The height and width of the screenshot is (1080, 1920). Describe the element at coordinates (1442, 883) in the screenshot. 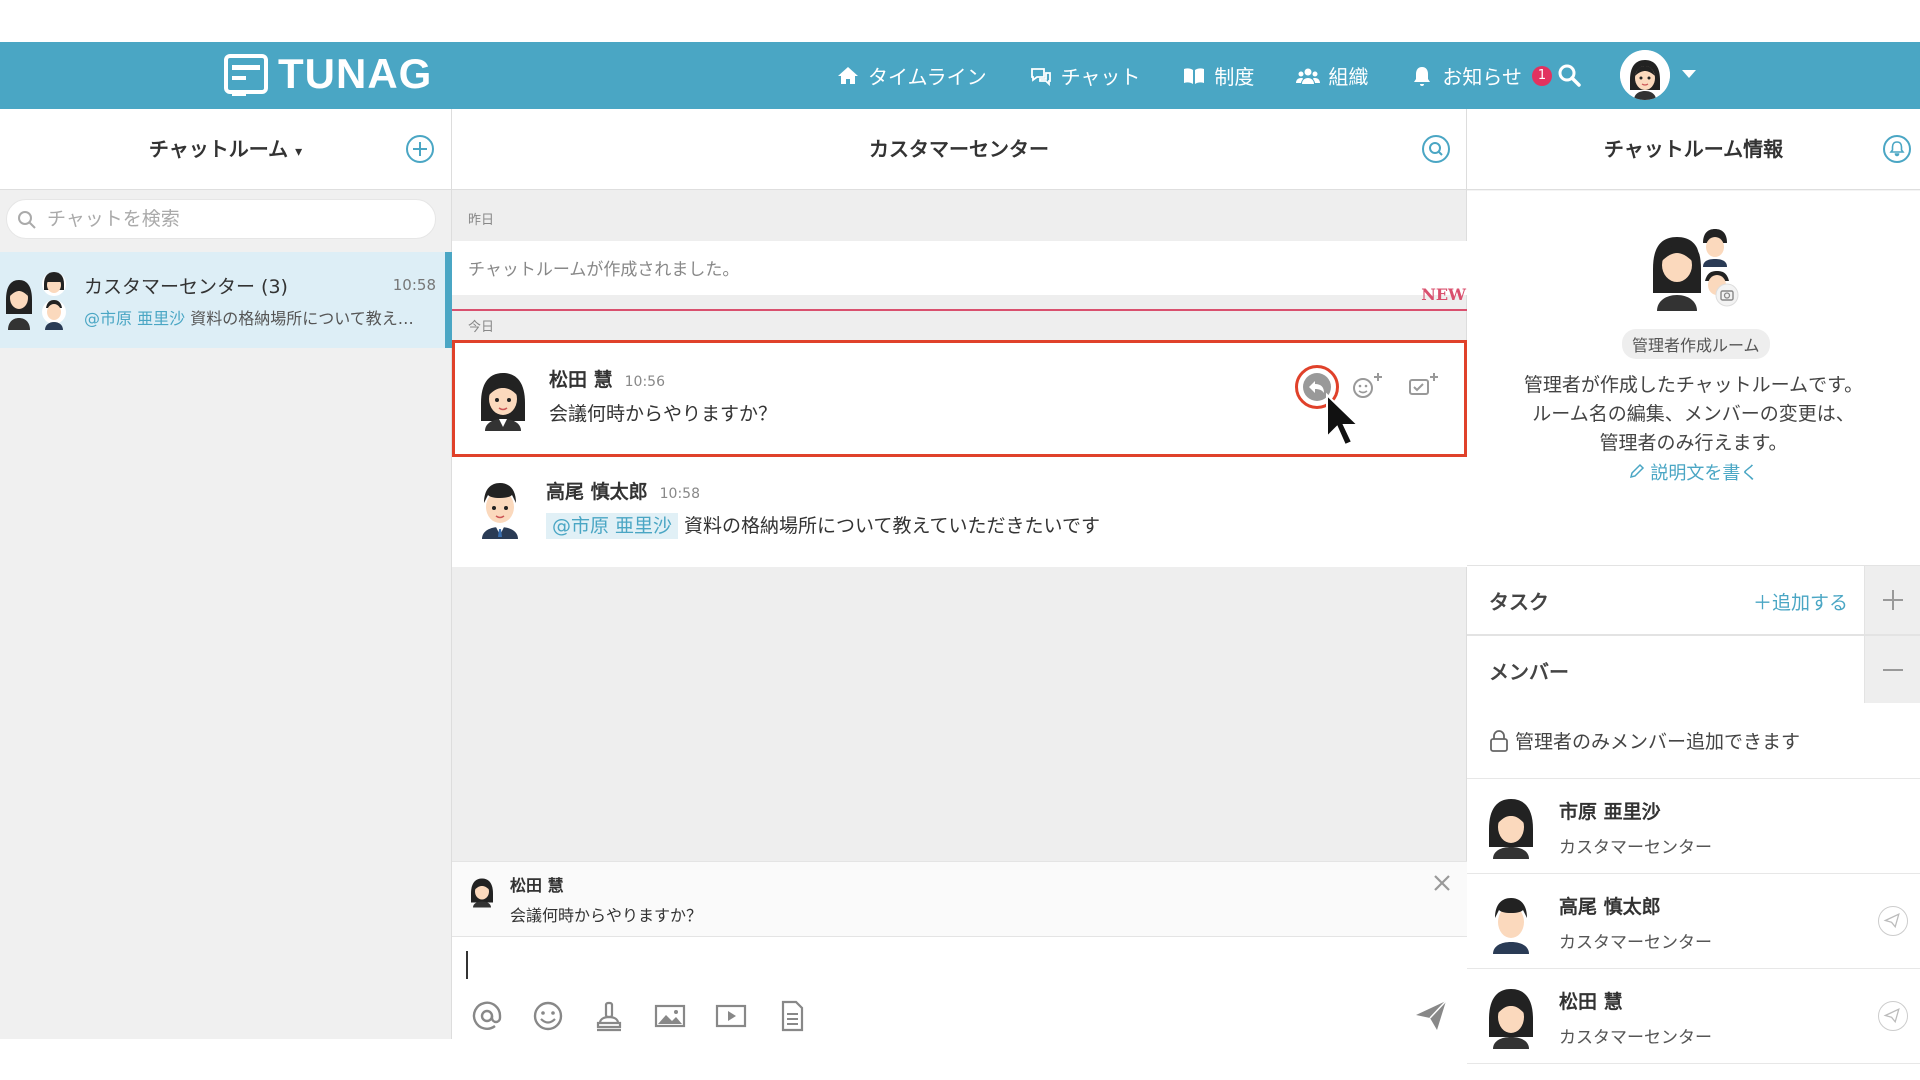

I see `close-icon` at that location.